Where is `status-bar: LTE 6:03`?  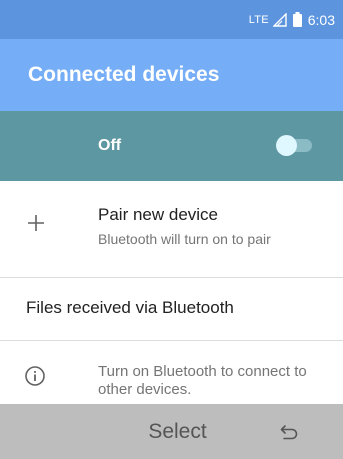 status-bar: LTE 6:03 is located at coordinates (171, 19).